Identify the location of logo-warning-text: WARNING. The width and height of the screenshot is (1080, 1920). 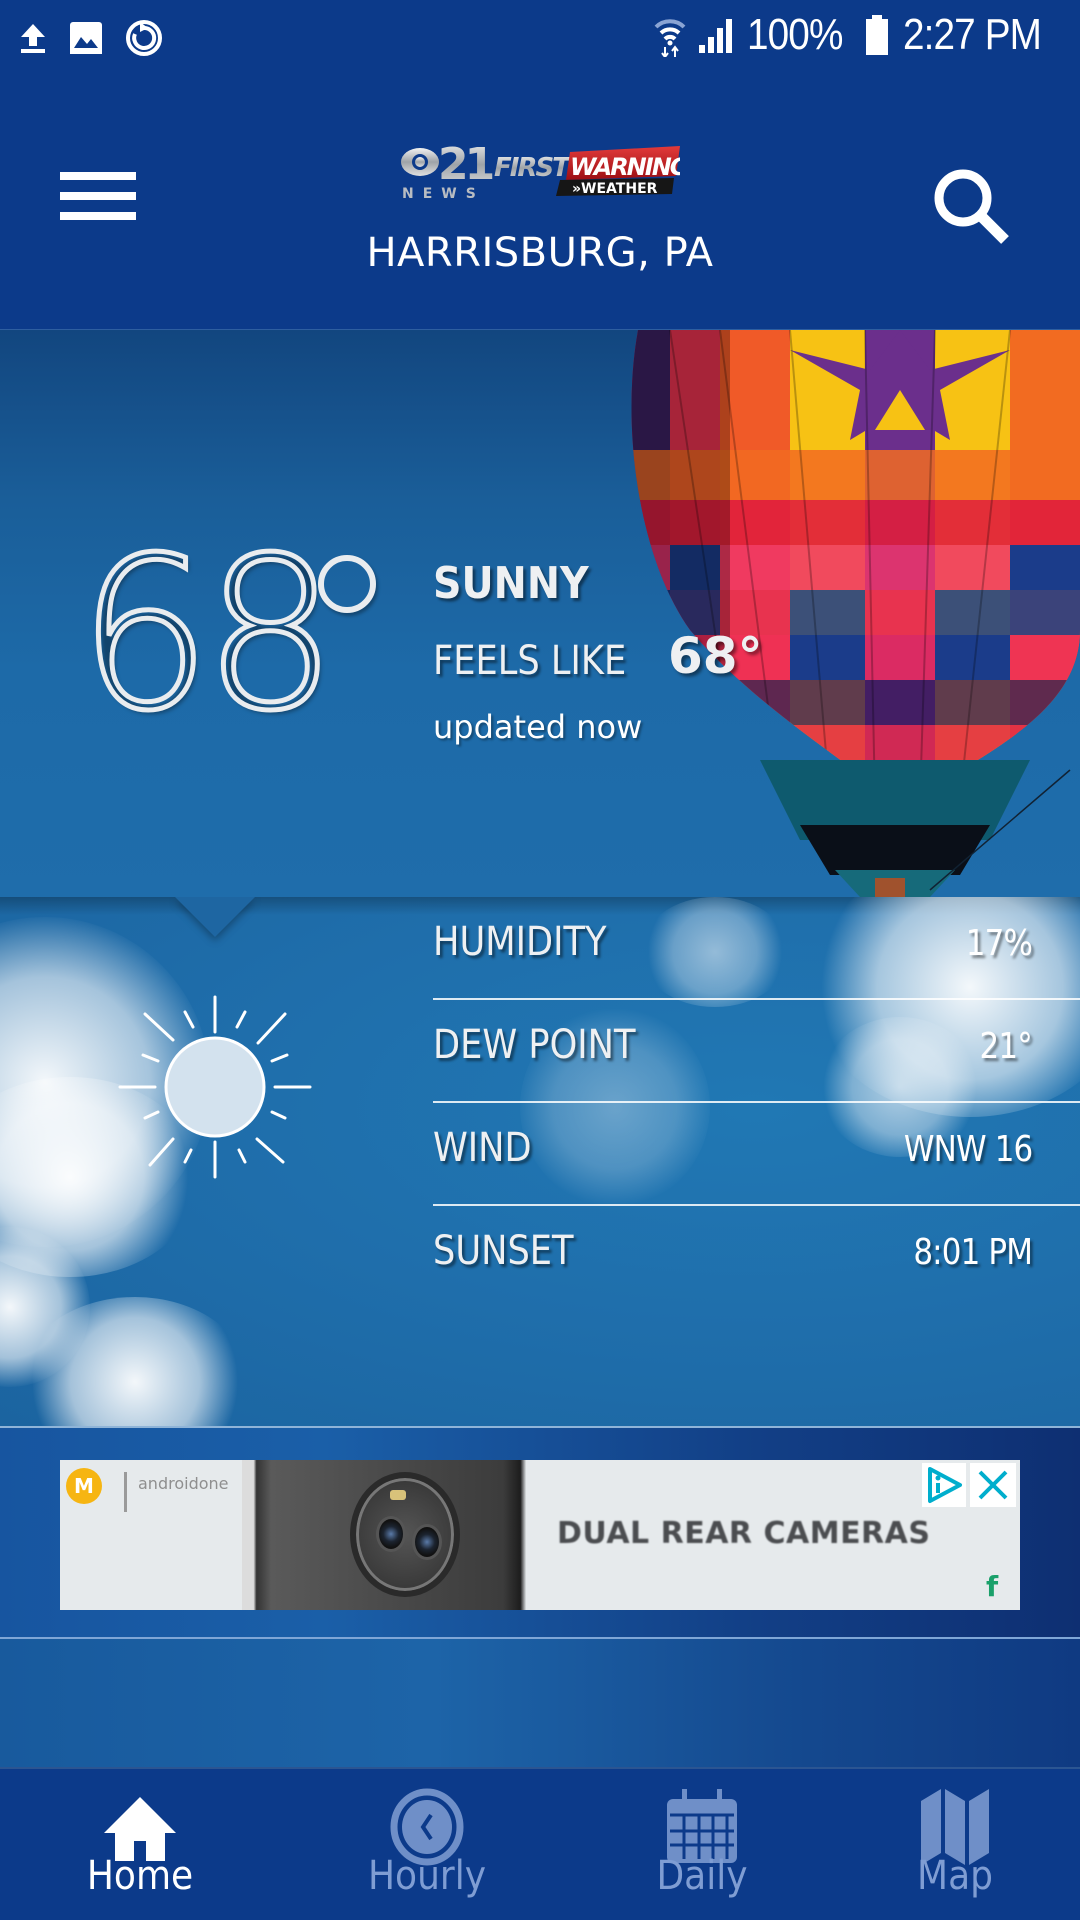
(625, 167).